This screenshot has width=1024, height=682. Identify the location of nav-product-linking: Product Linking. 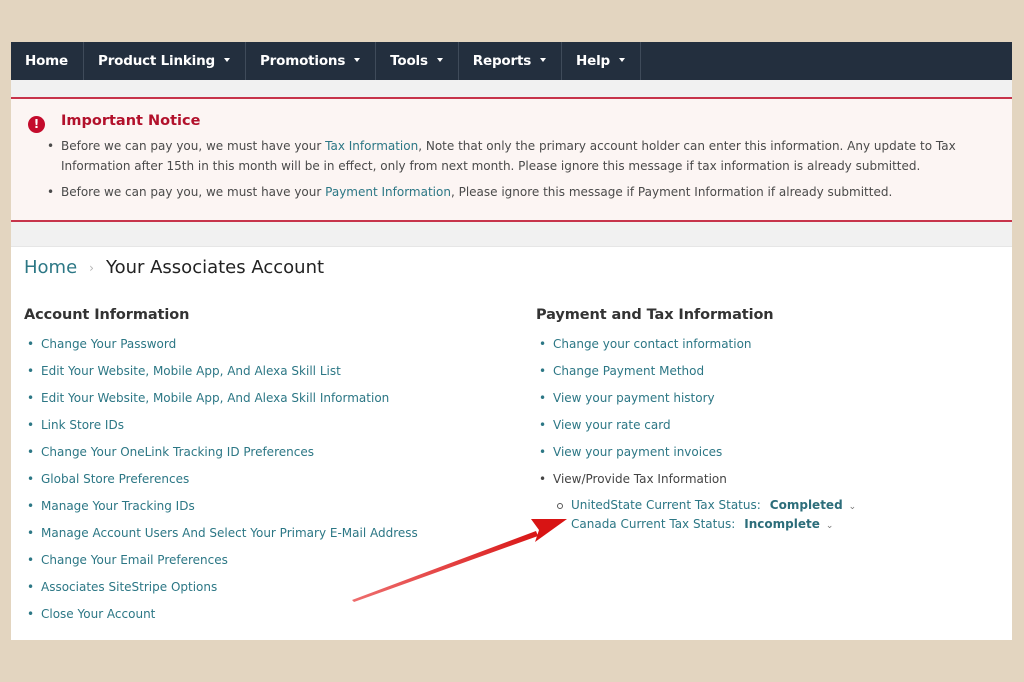
(165, 61).